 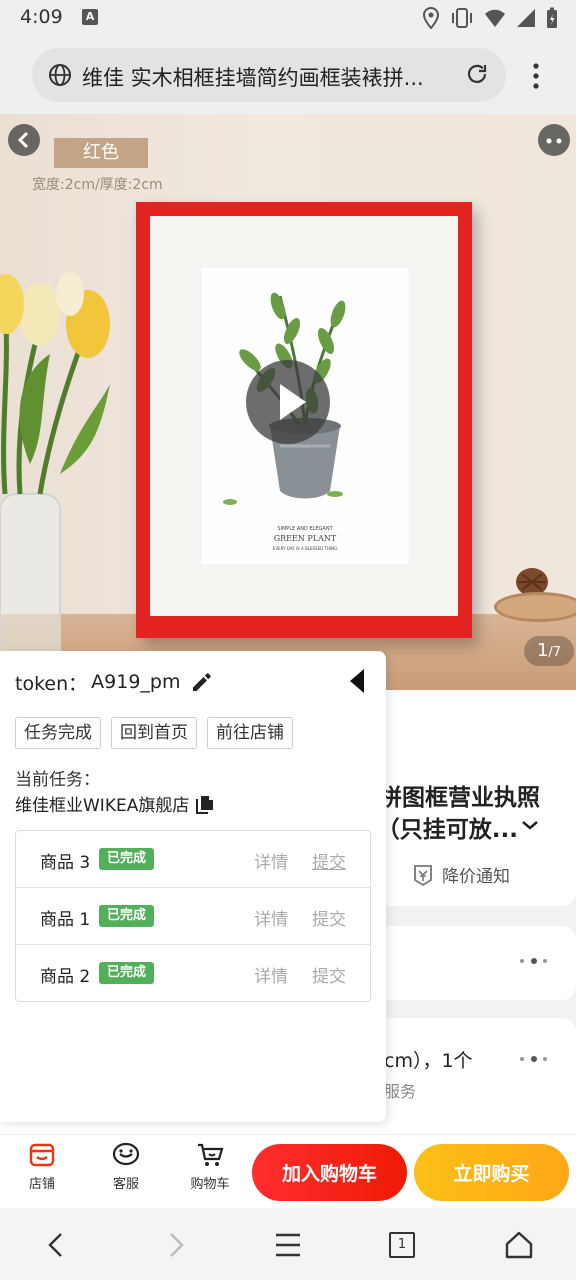 I want to click on store-tab: 店铺, so click(x=42, y=1166).